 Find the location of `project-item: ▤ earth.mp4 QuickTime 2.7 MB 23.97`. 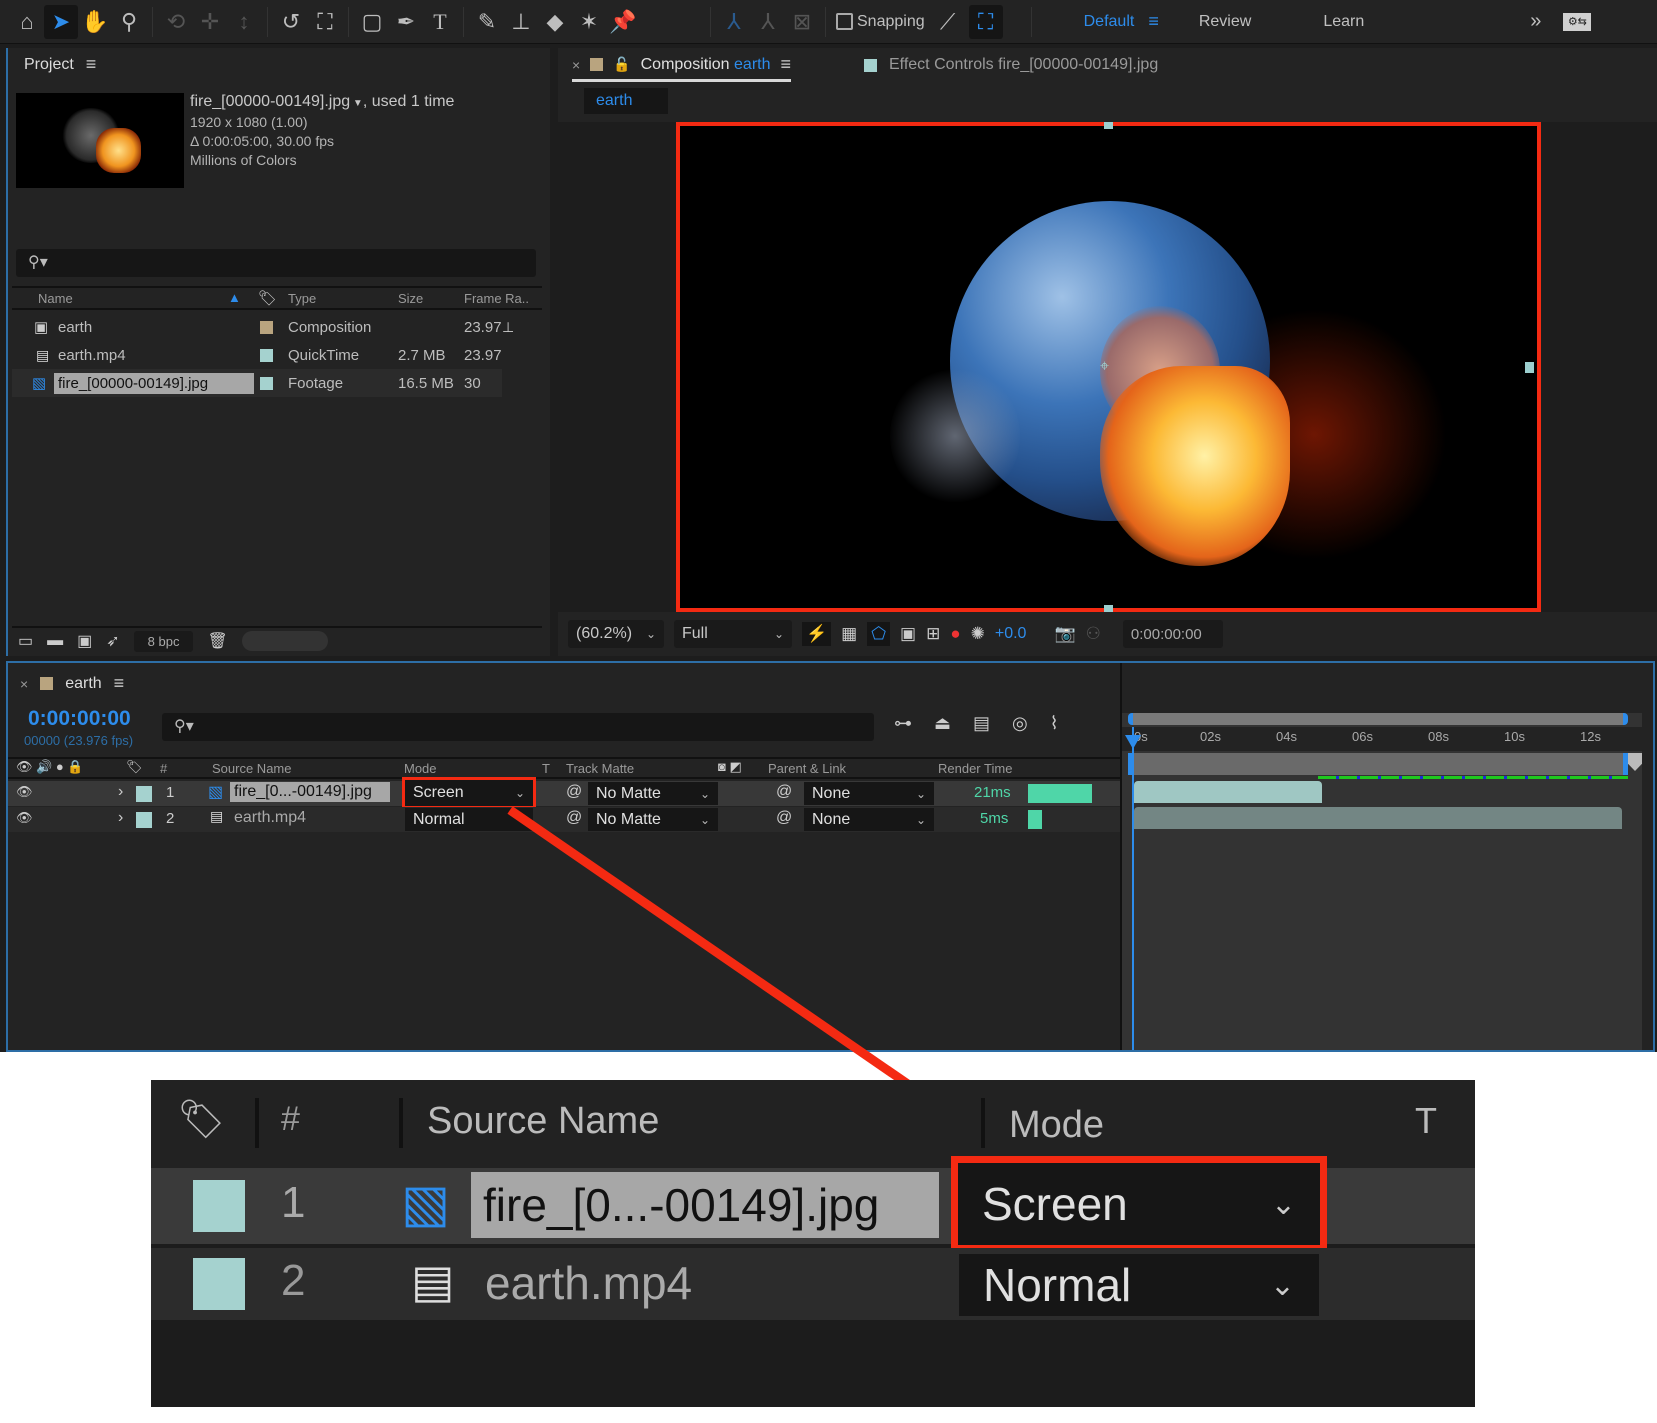

project-item: ▤ earth.mp4 QuickTime 2.7 MB 23.97 is located at coordinates (257, 355).